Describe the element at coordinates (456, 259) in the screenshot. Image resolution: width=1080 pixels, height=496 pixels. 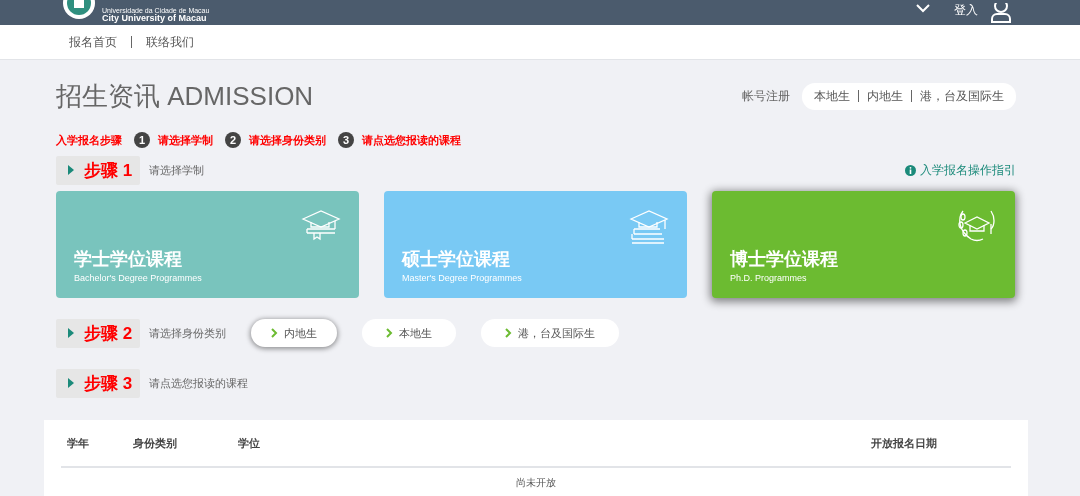
I see `degree-title: 硕士学位课程` at that location.